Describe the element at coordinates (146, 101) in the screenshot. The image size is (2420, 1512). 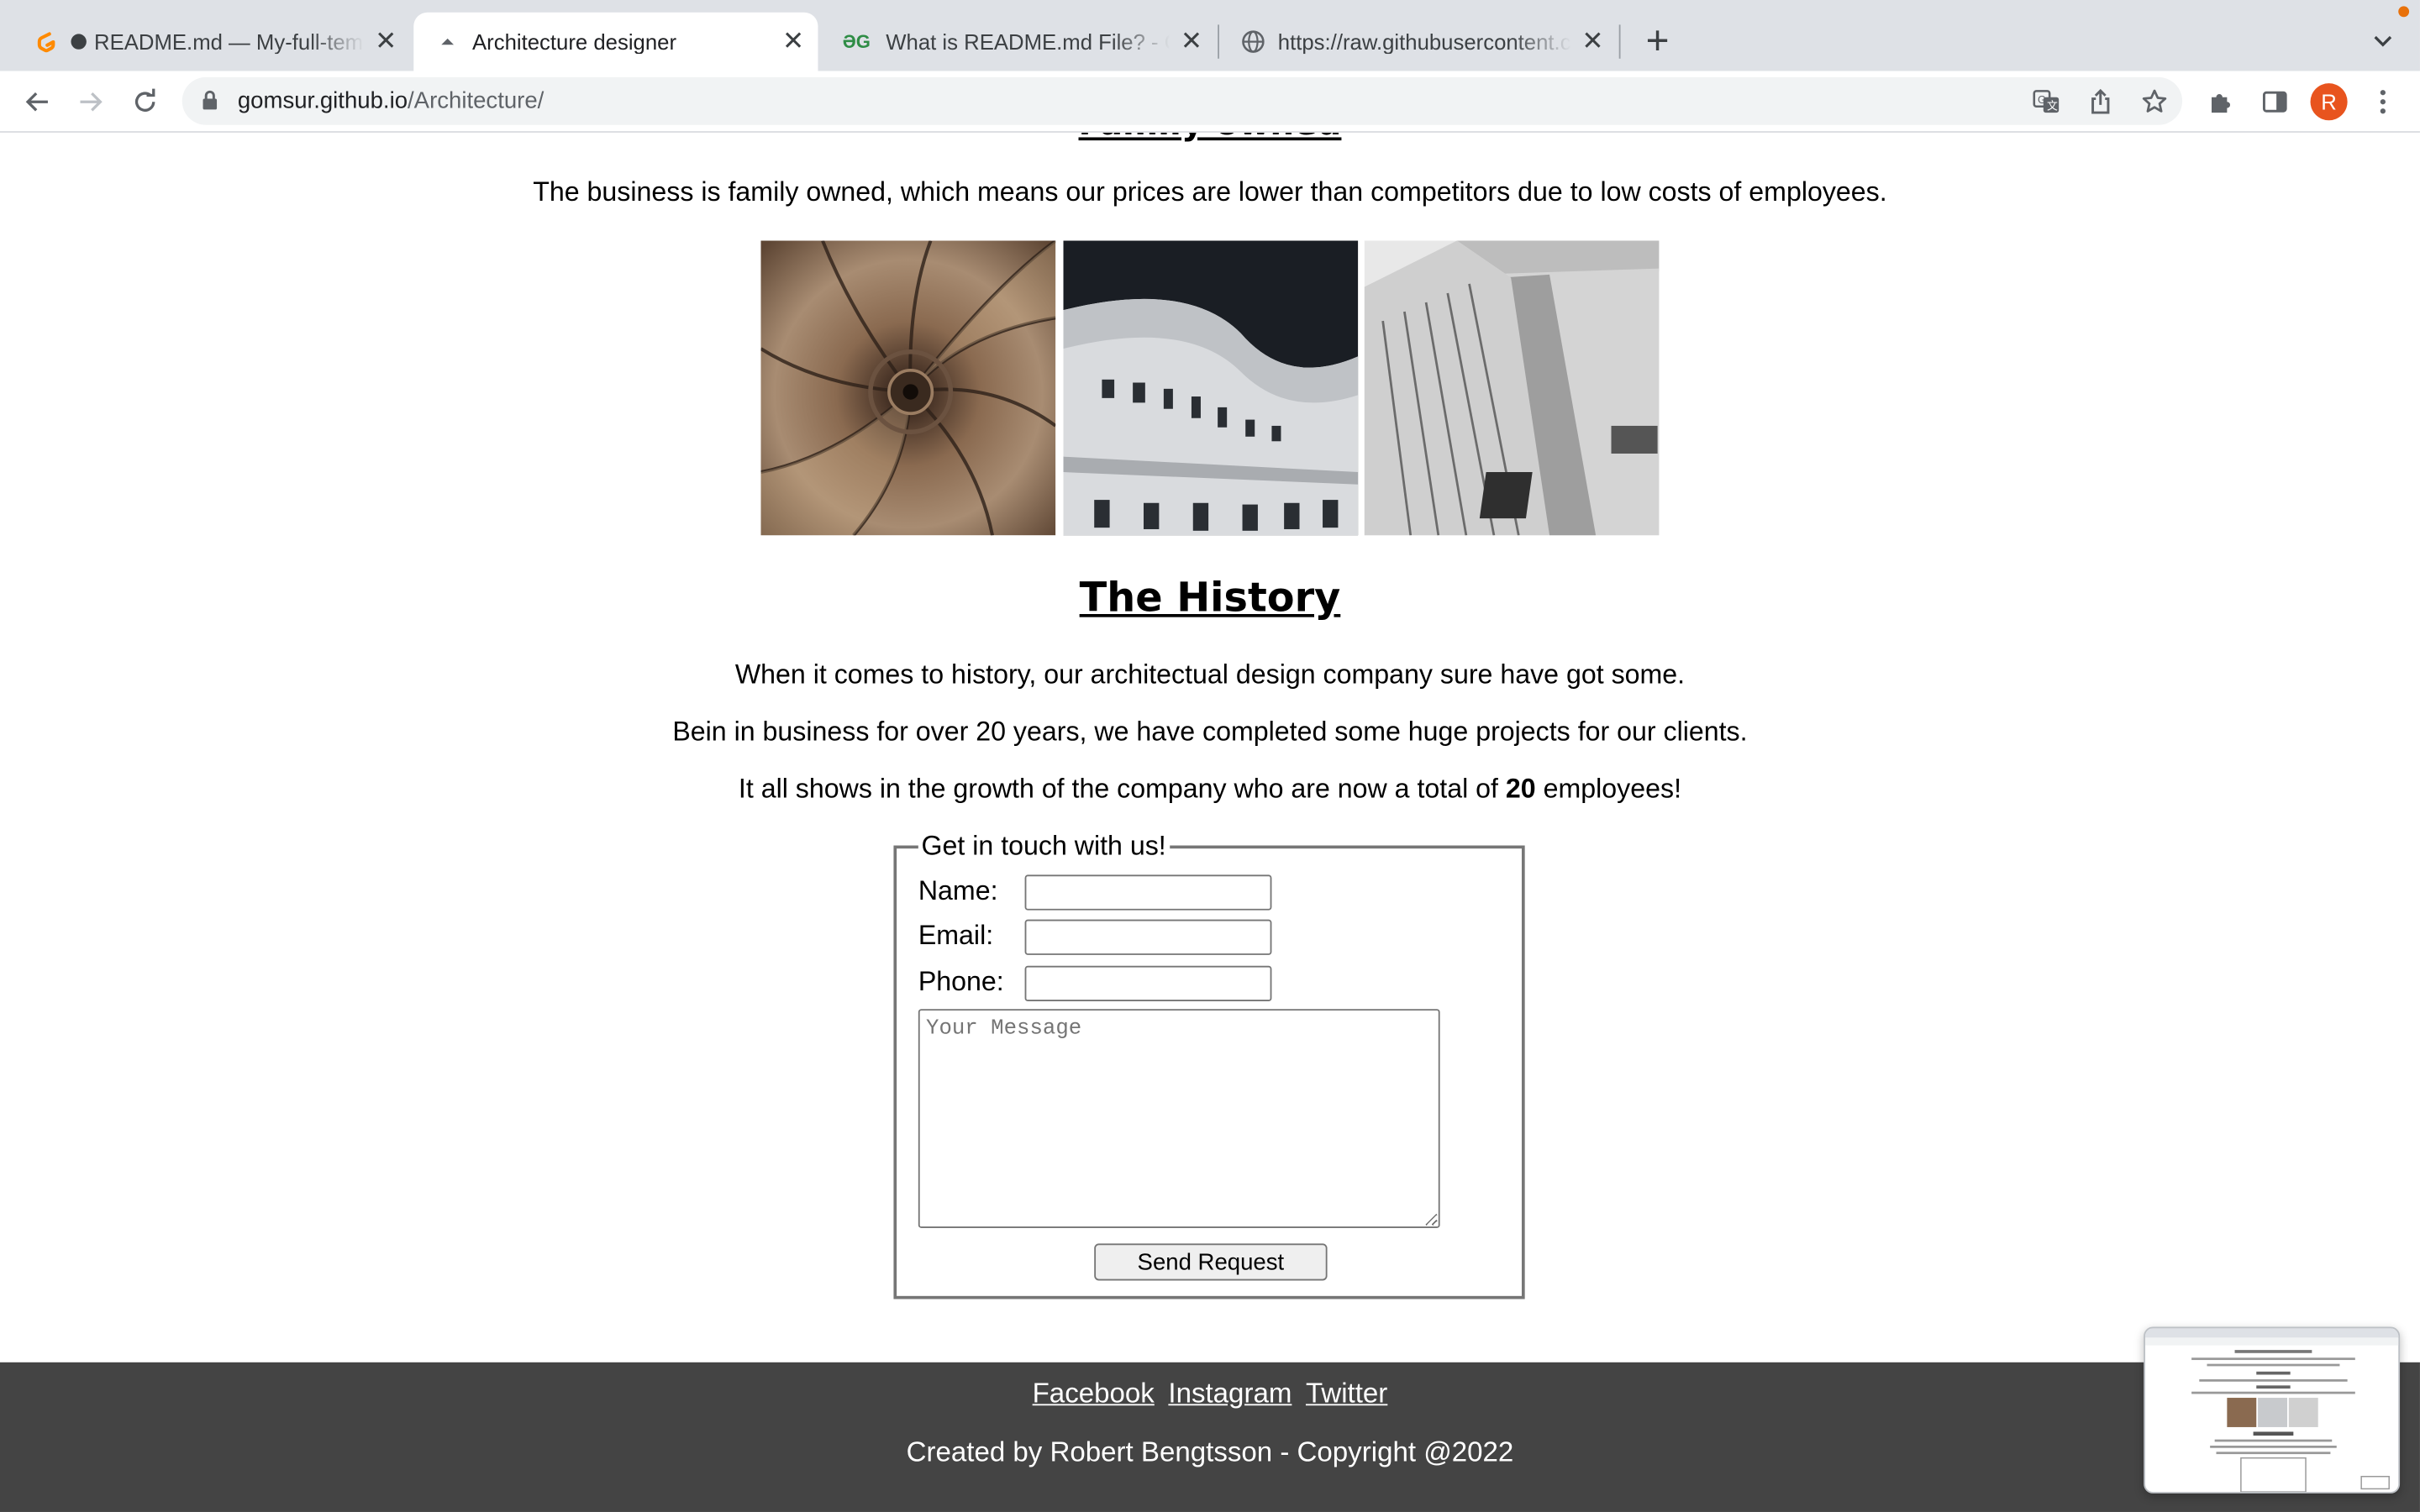
I see `reload-button` at that location.